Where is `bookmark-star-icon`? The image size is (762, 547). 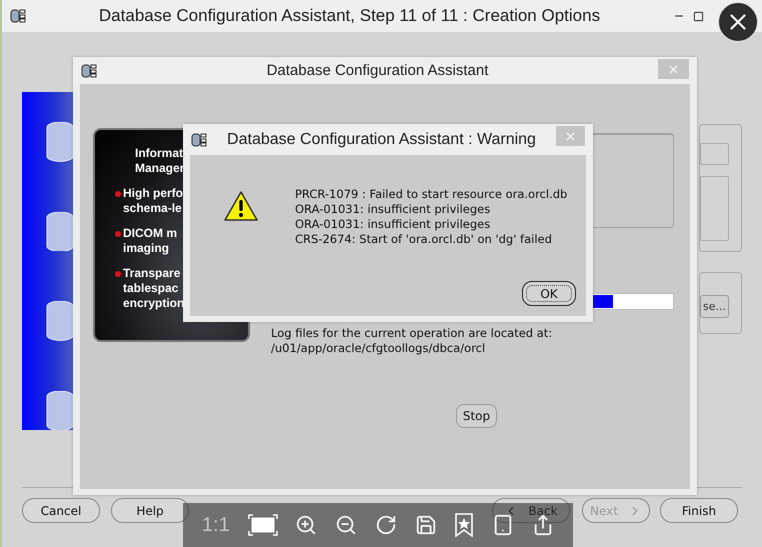
bookmark-star-icon is located at coordinates (464, 525).